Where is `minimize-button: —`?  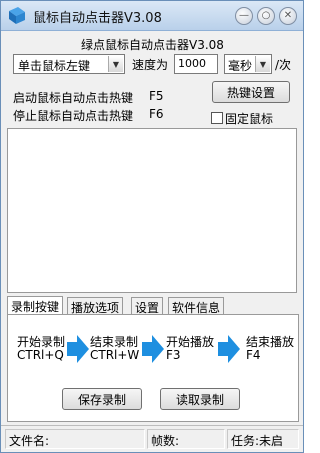
minimize-button: — is located at coordinates (244, 16).